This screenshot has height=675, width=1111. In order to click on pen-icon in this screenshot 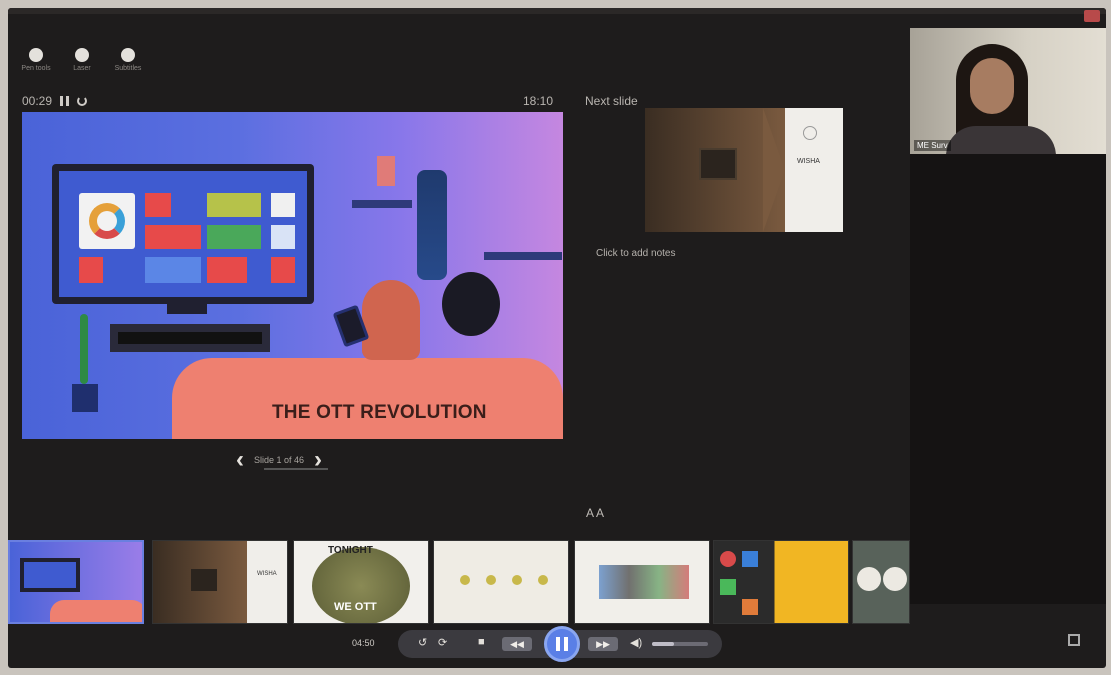, I will do `click(36, 55)`.